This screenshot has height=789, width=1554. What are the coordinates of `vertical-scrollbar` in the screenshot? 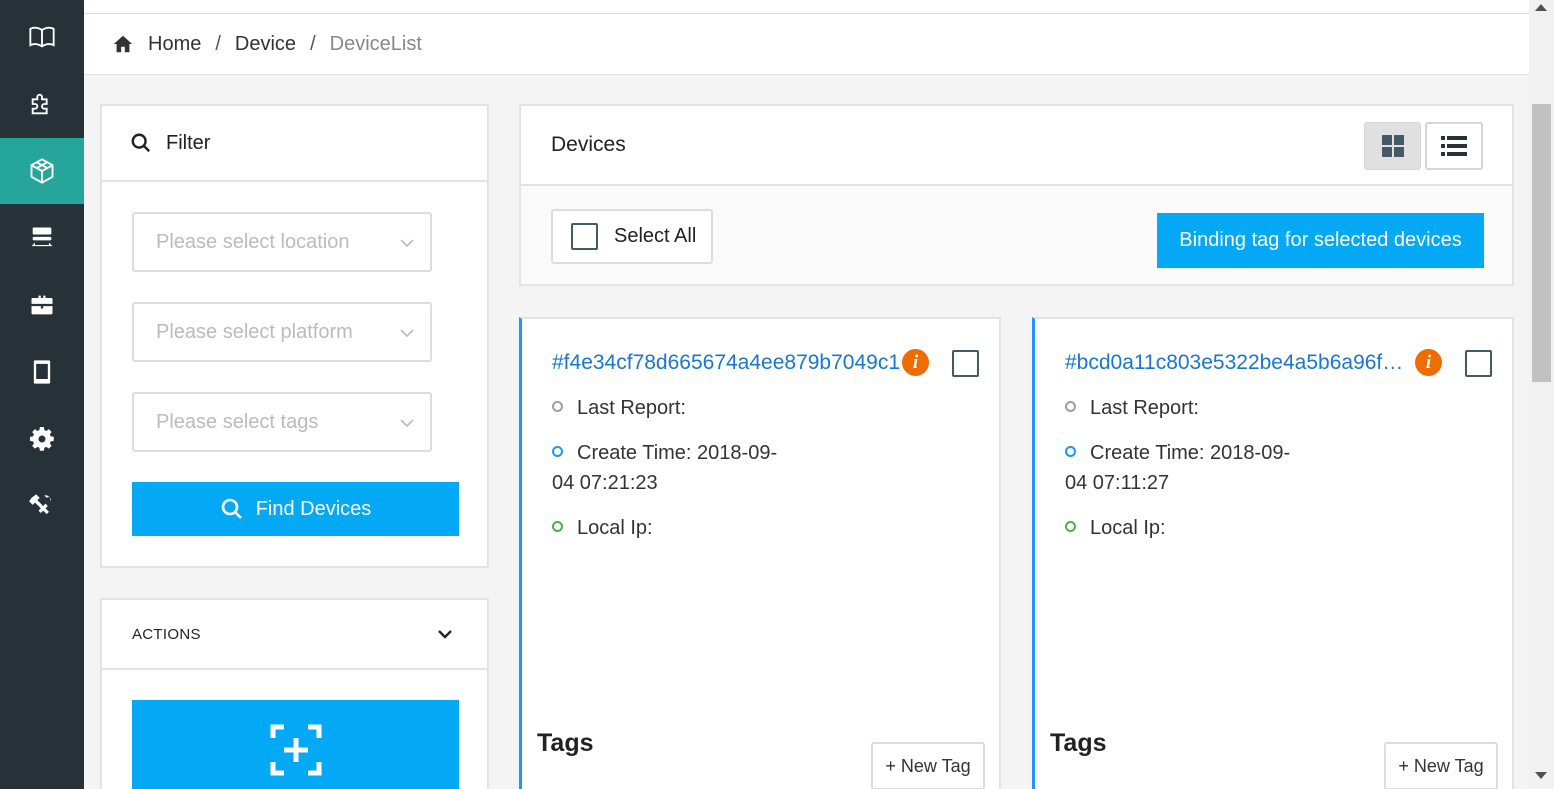 It's located at (1541, 394).